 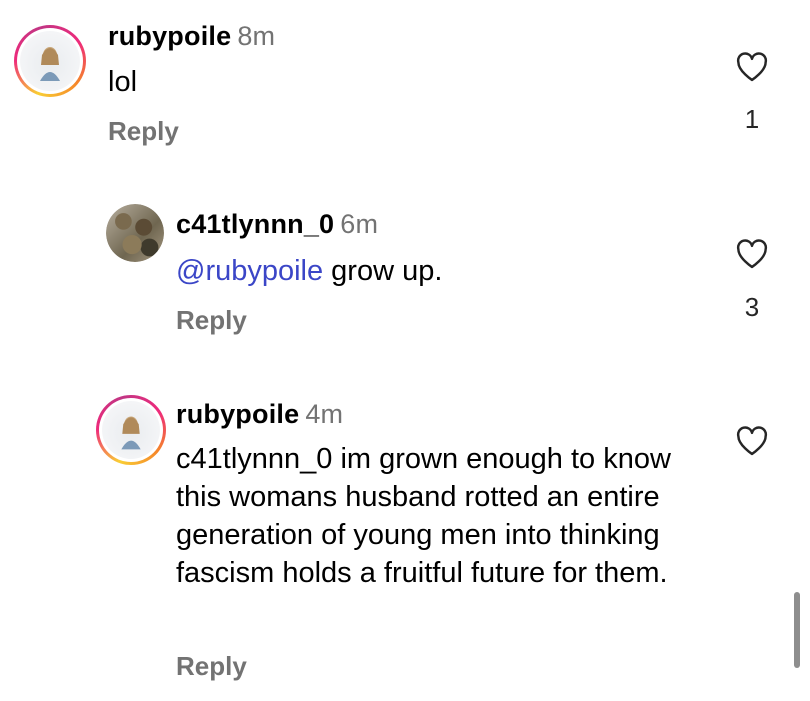 I want to click on comment-time: 6m, so click(x=359, y=224).